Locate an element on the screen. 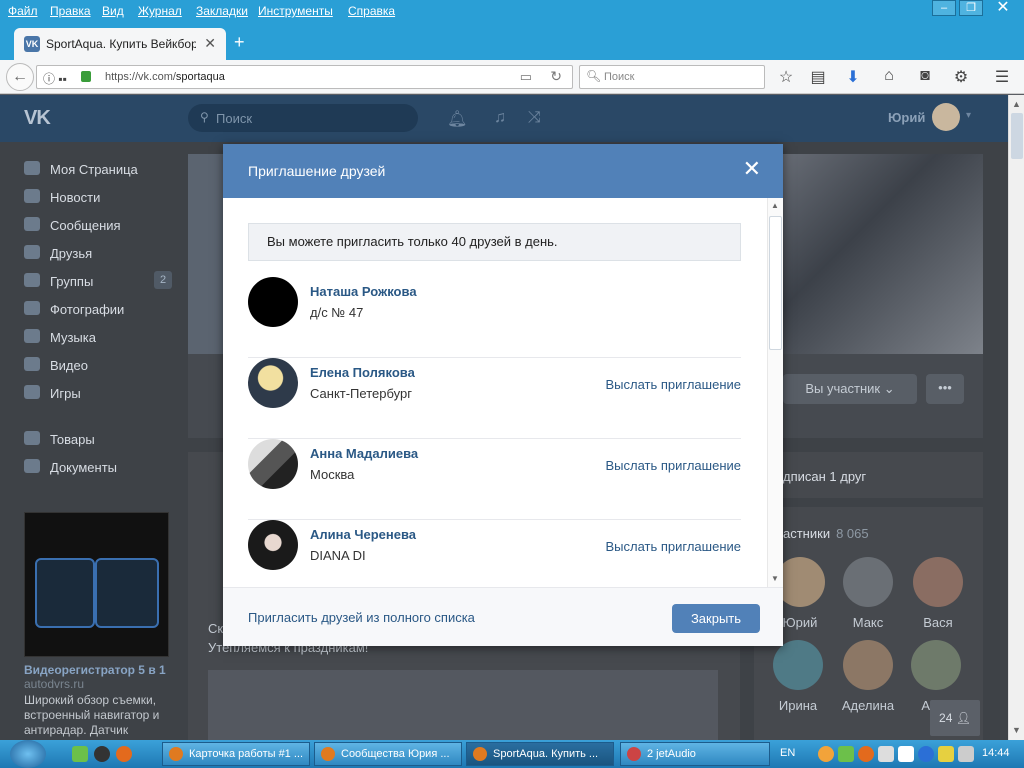  network-icon is located at coordinates (966, 754).